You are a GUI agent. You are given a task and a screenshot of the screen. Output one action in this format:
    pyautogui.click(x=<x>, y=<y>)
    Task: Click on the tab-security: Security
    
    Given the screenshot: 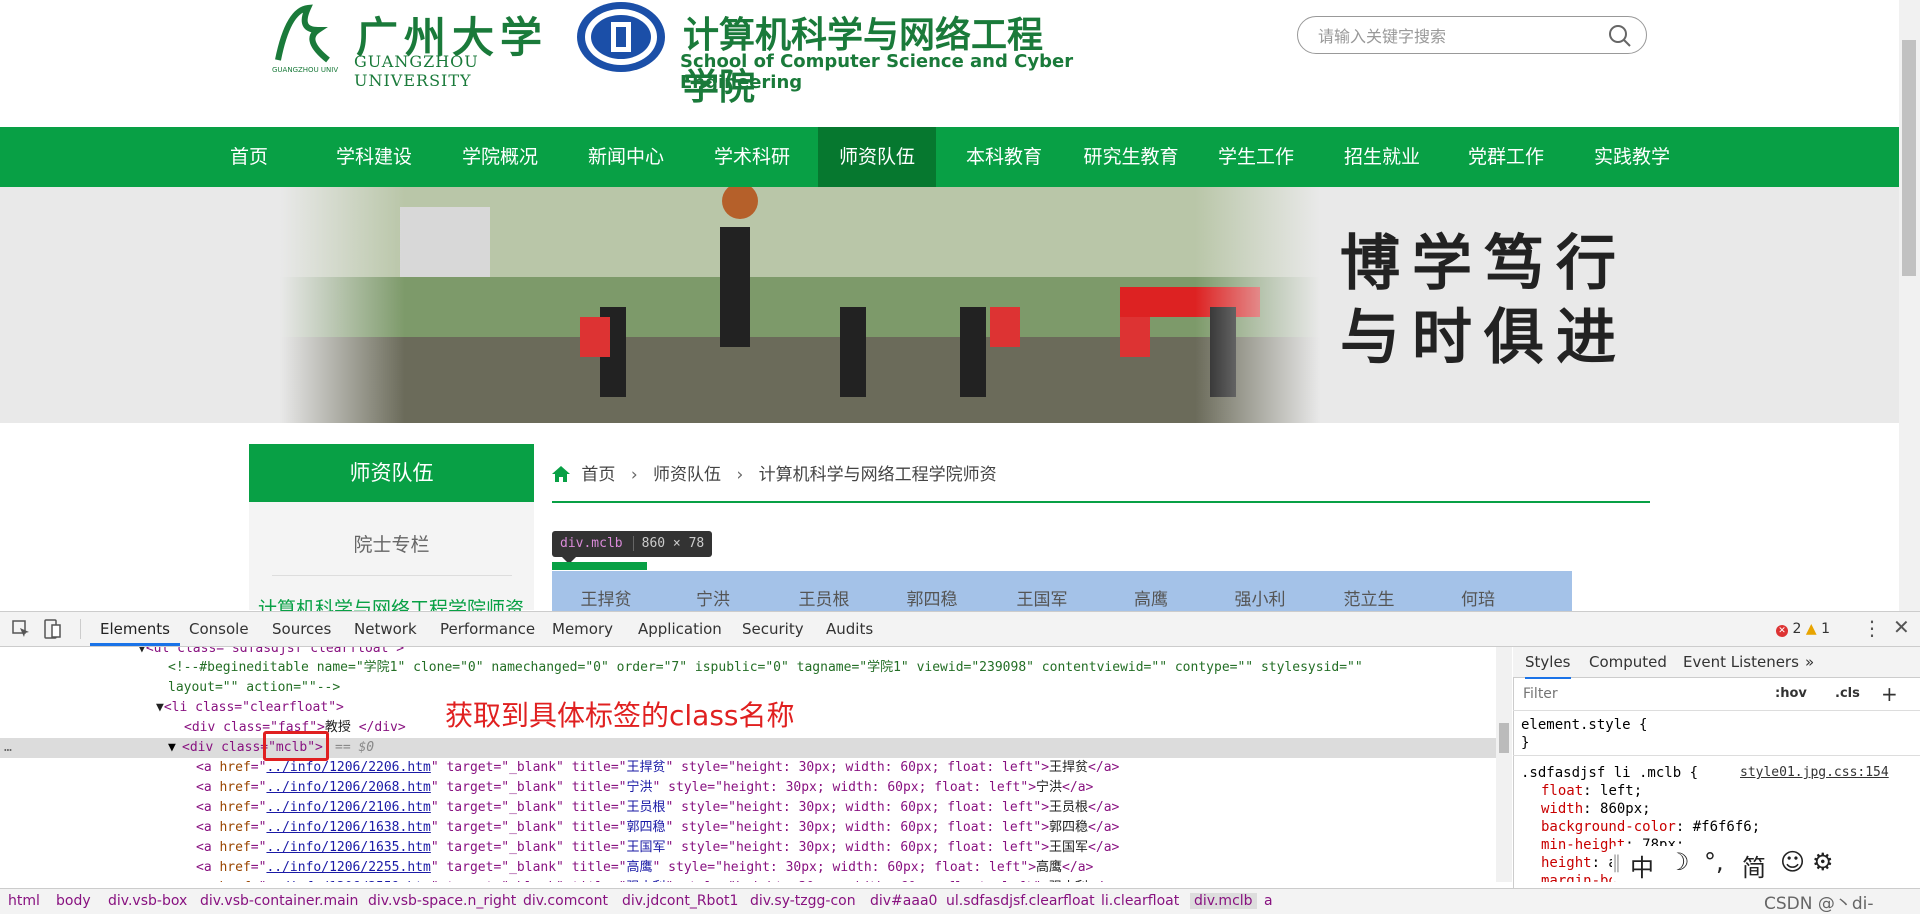 What is the action you would take?
    pyautogui.click(x=773, y=629)
    